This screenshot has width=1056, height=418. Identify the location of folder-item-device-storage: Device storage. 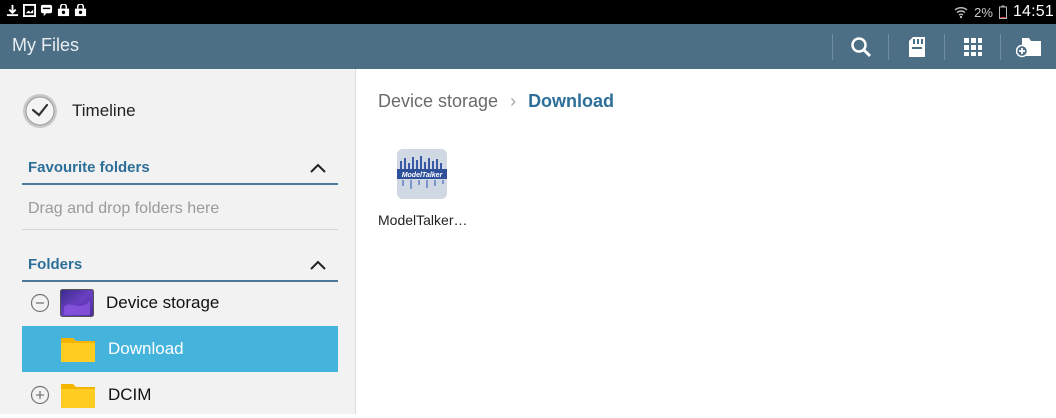
(180, 303).